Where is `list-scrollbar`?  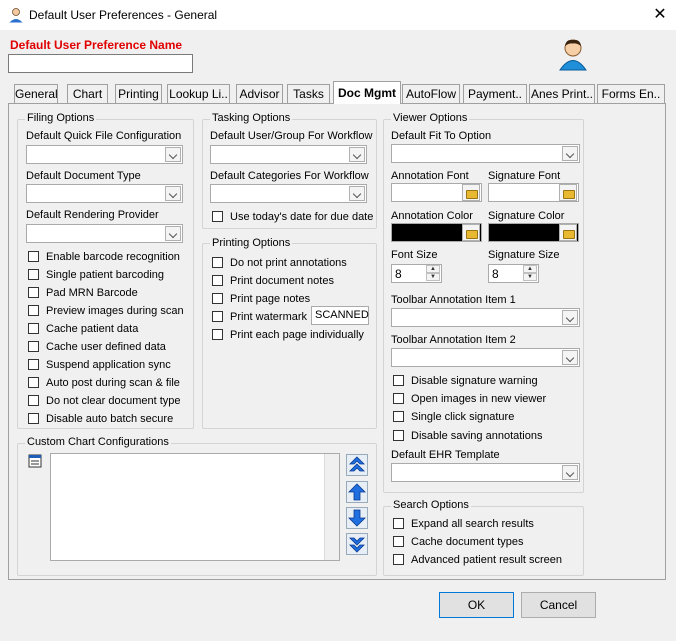
list-scrollbar is located at coordinates (331, 507).